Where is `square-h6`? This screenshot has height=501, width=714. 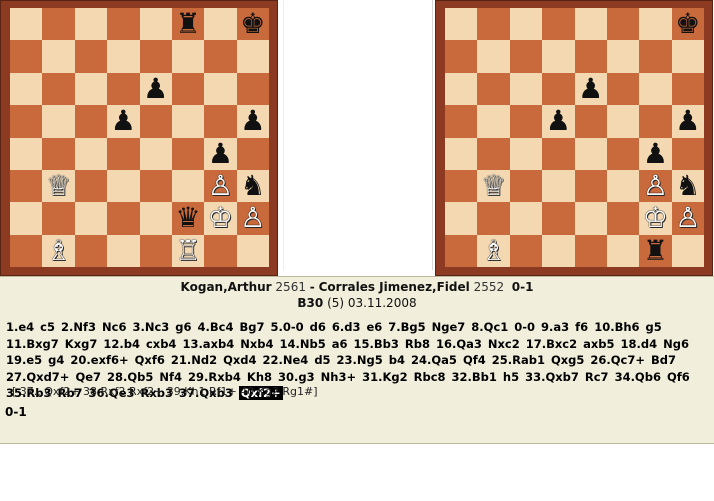
square-h6 is located at coordinates (252, 89).